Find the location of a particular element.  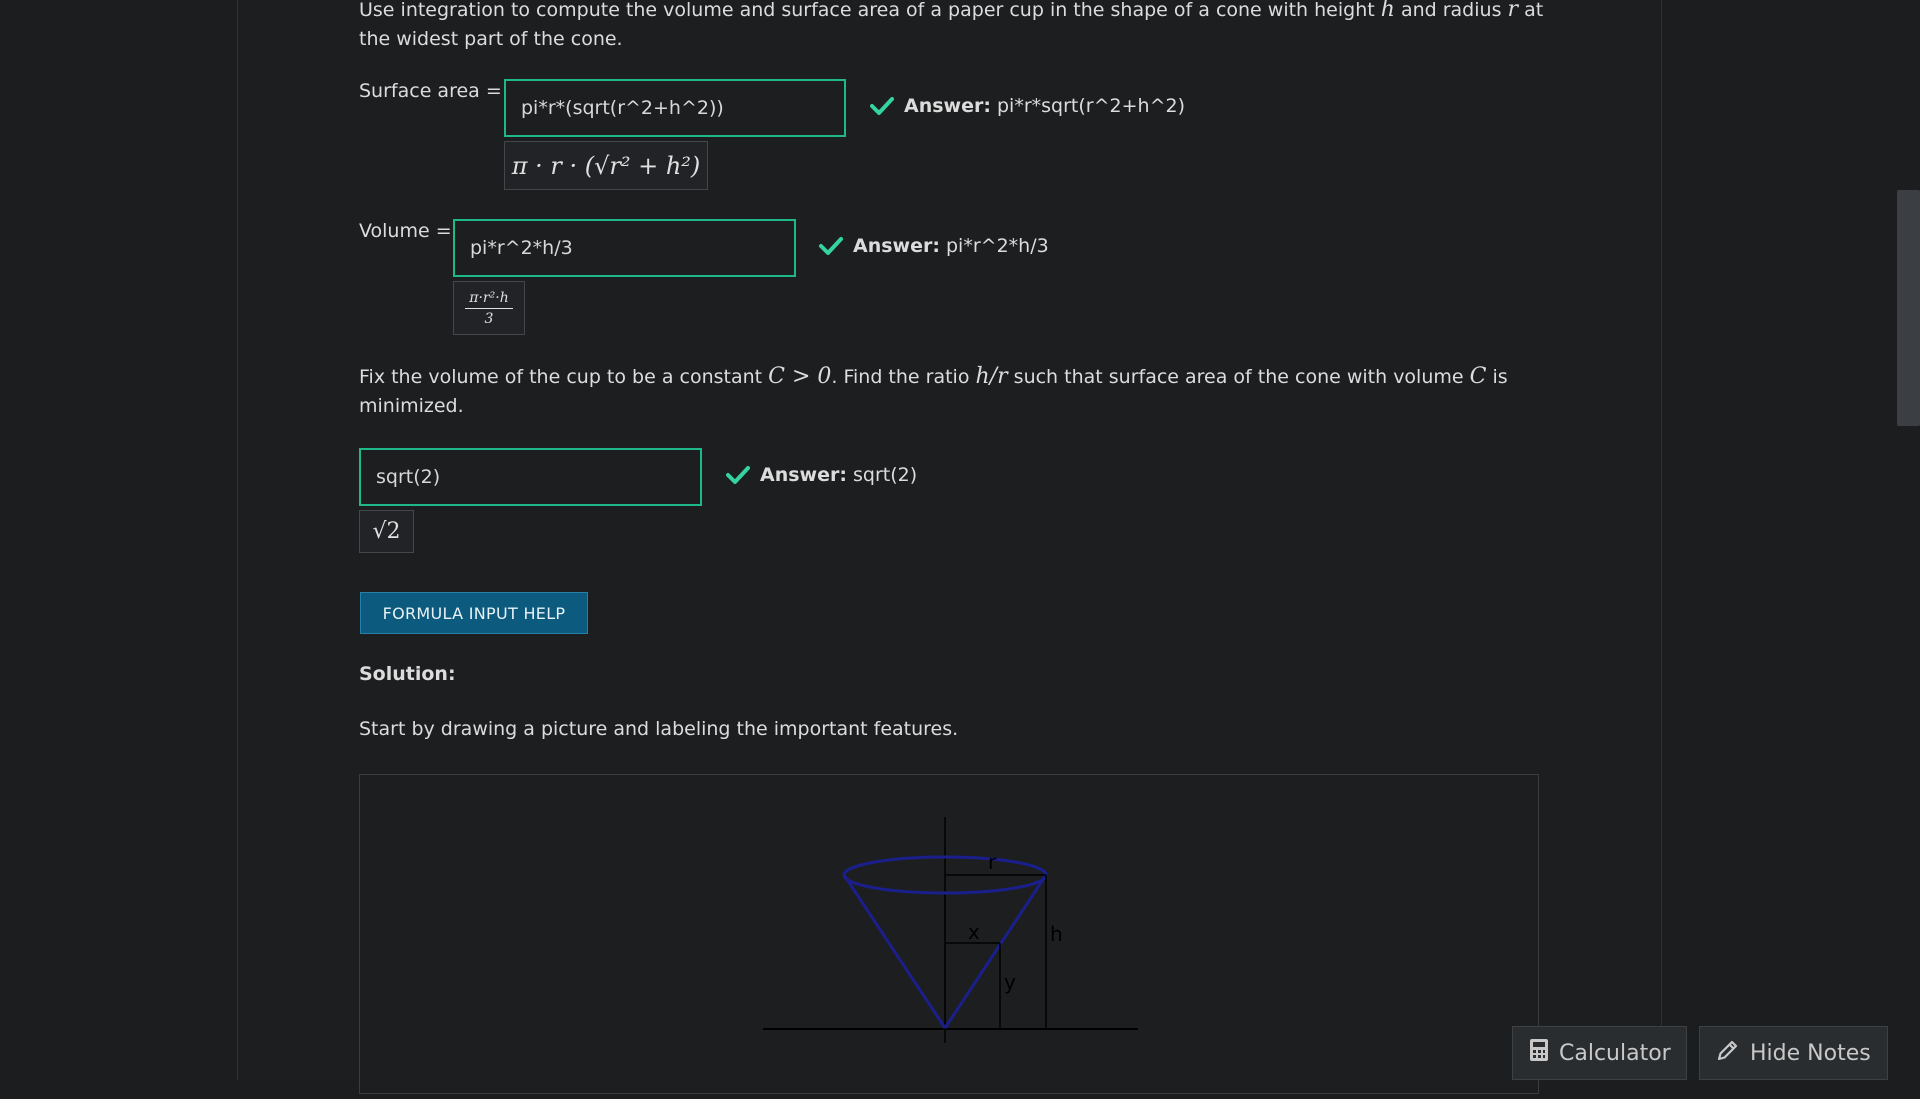

hide-notes-label: Hide Notes is located at coordinates (1810, 1053).